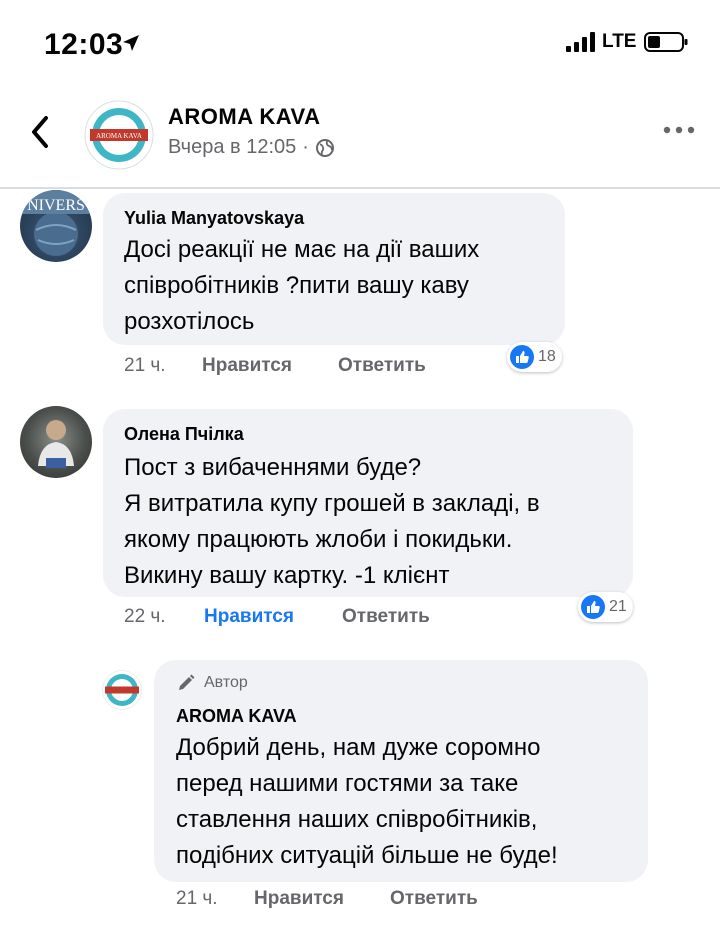 Image resolution: width=720 pixels, height=939 pixels. Describe the element at coordinates (244, 117) in the screenshot. I see `page-name: AROMA KAVA` at that location.